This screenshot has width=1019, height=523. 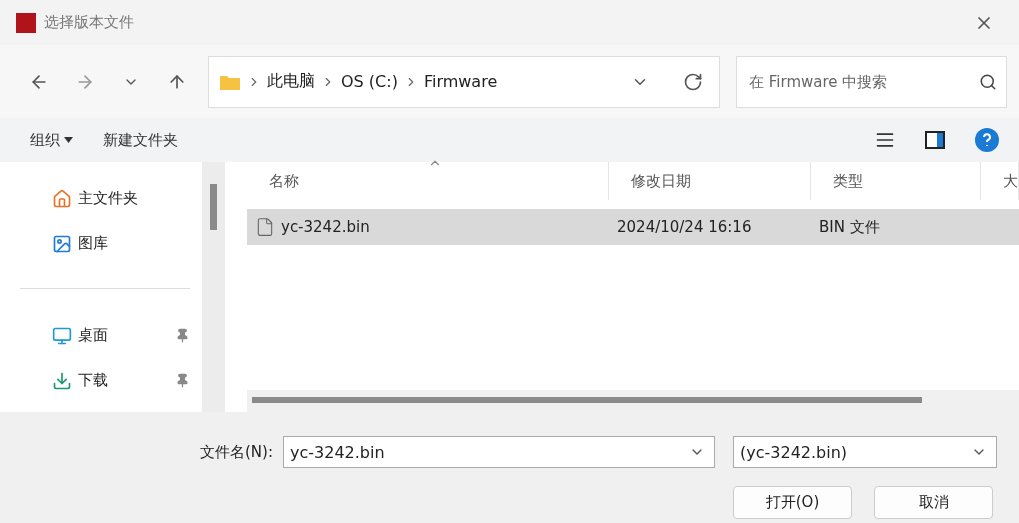 What do you see at coordinates (885, 140) in the screenshot?
I see `view-menu-icon` at bounding box center [885, 140].